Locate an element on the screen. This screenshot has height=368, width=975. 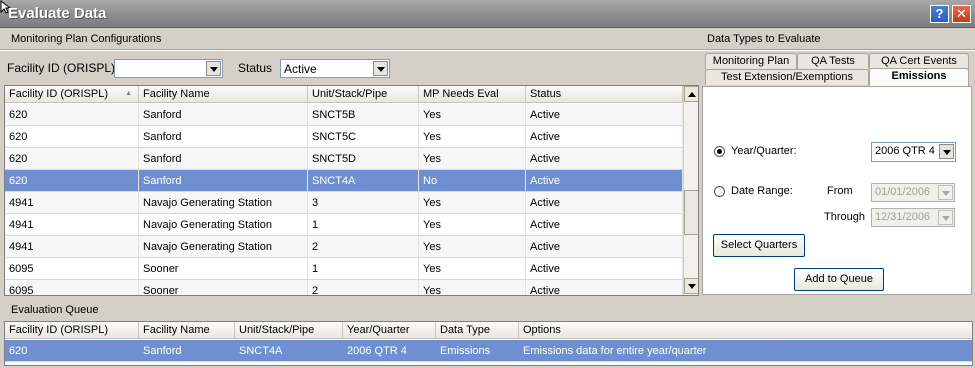
status-combo: Active is located at coordinates (335, 68).